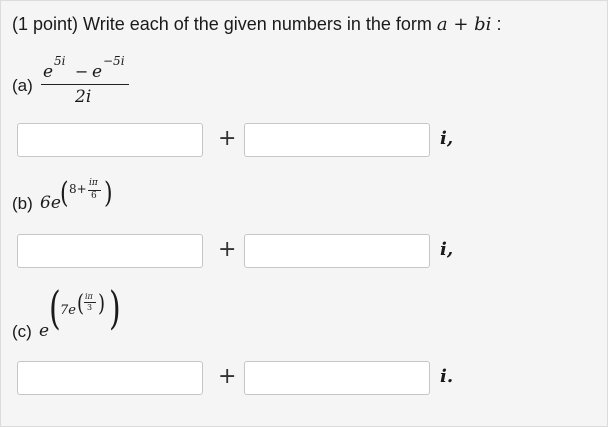  I want to click on part-c-i-unit: i., so click(447, 376).